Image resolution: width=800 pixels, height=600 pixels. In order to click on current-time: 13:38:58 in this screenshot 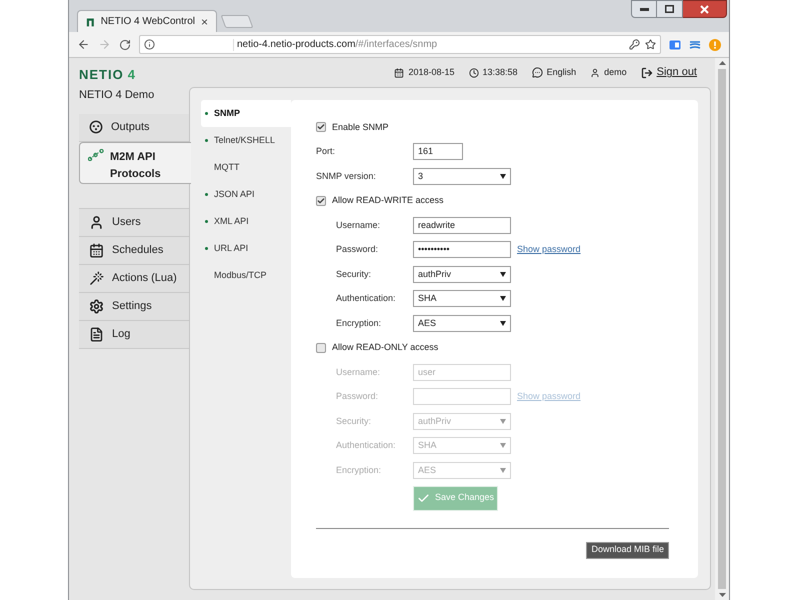, I will do `click(500, 72)`.